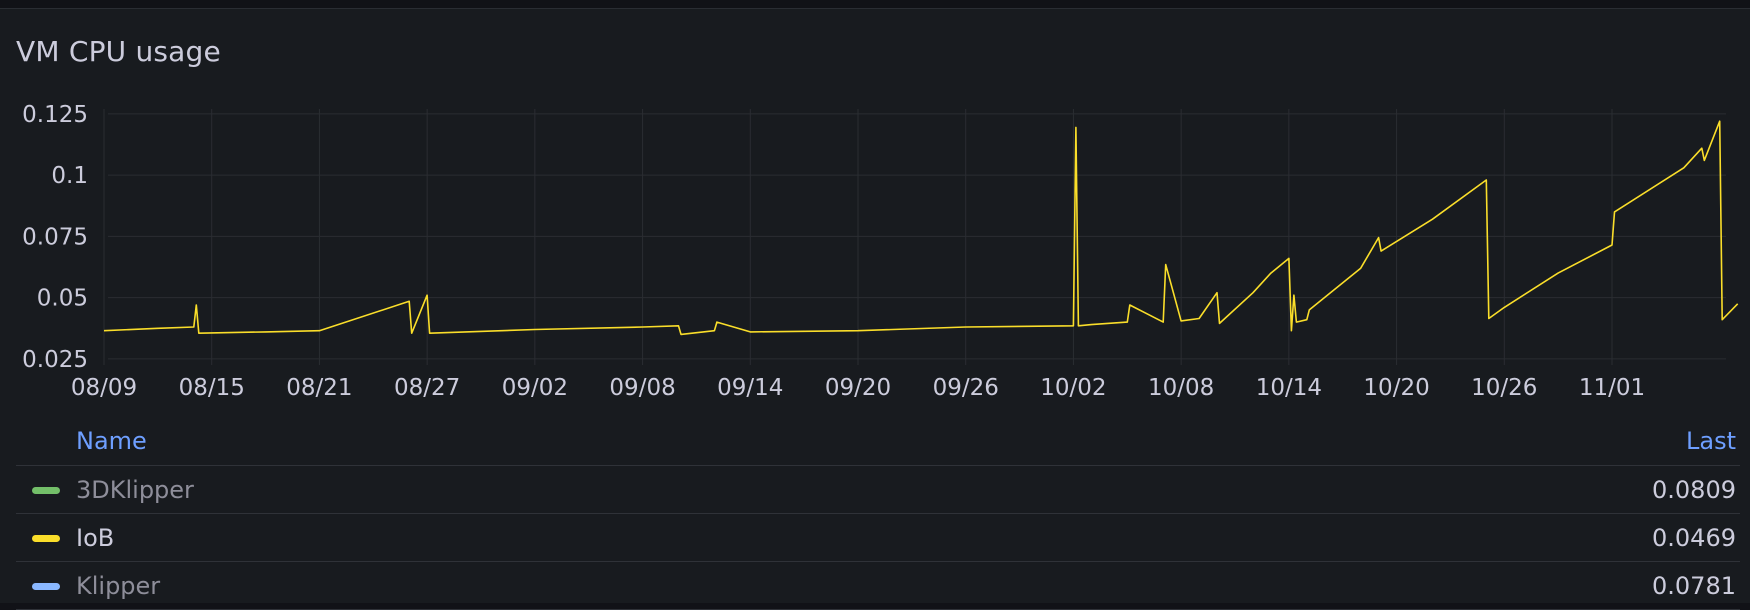 The height and width of the screenshot is (610, 1750). I want to click on y-tick-label: 0.075, so click(55, 237).